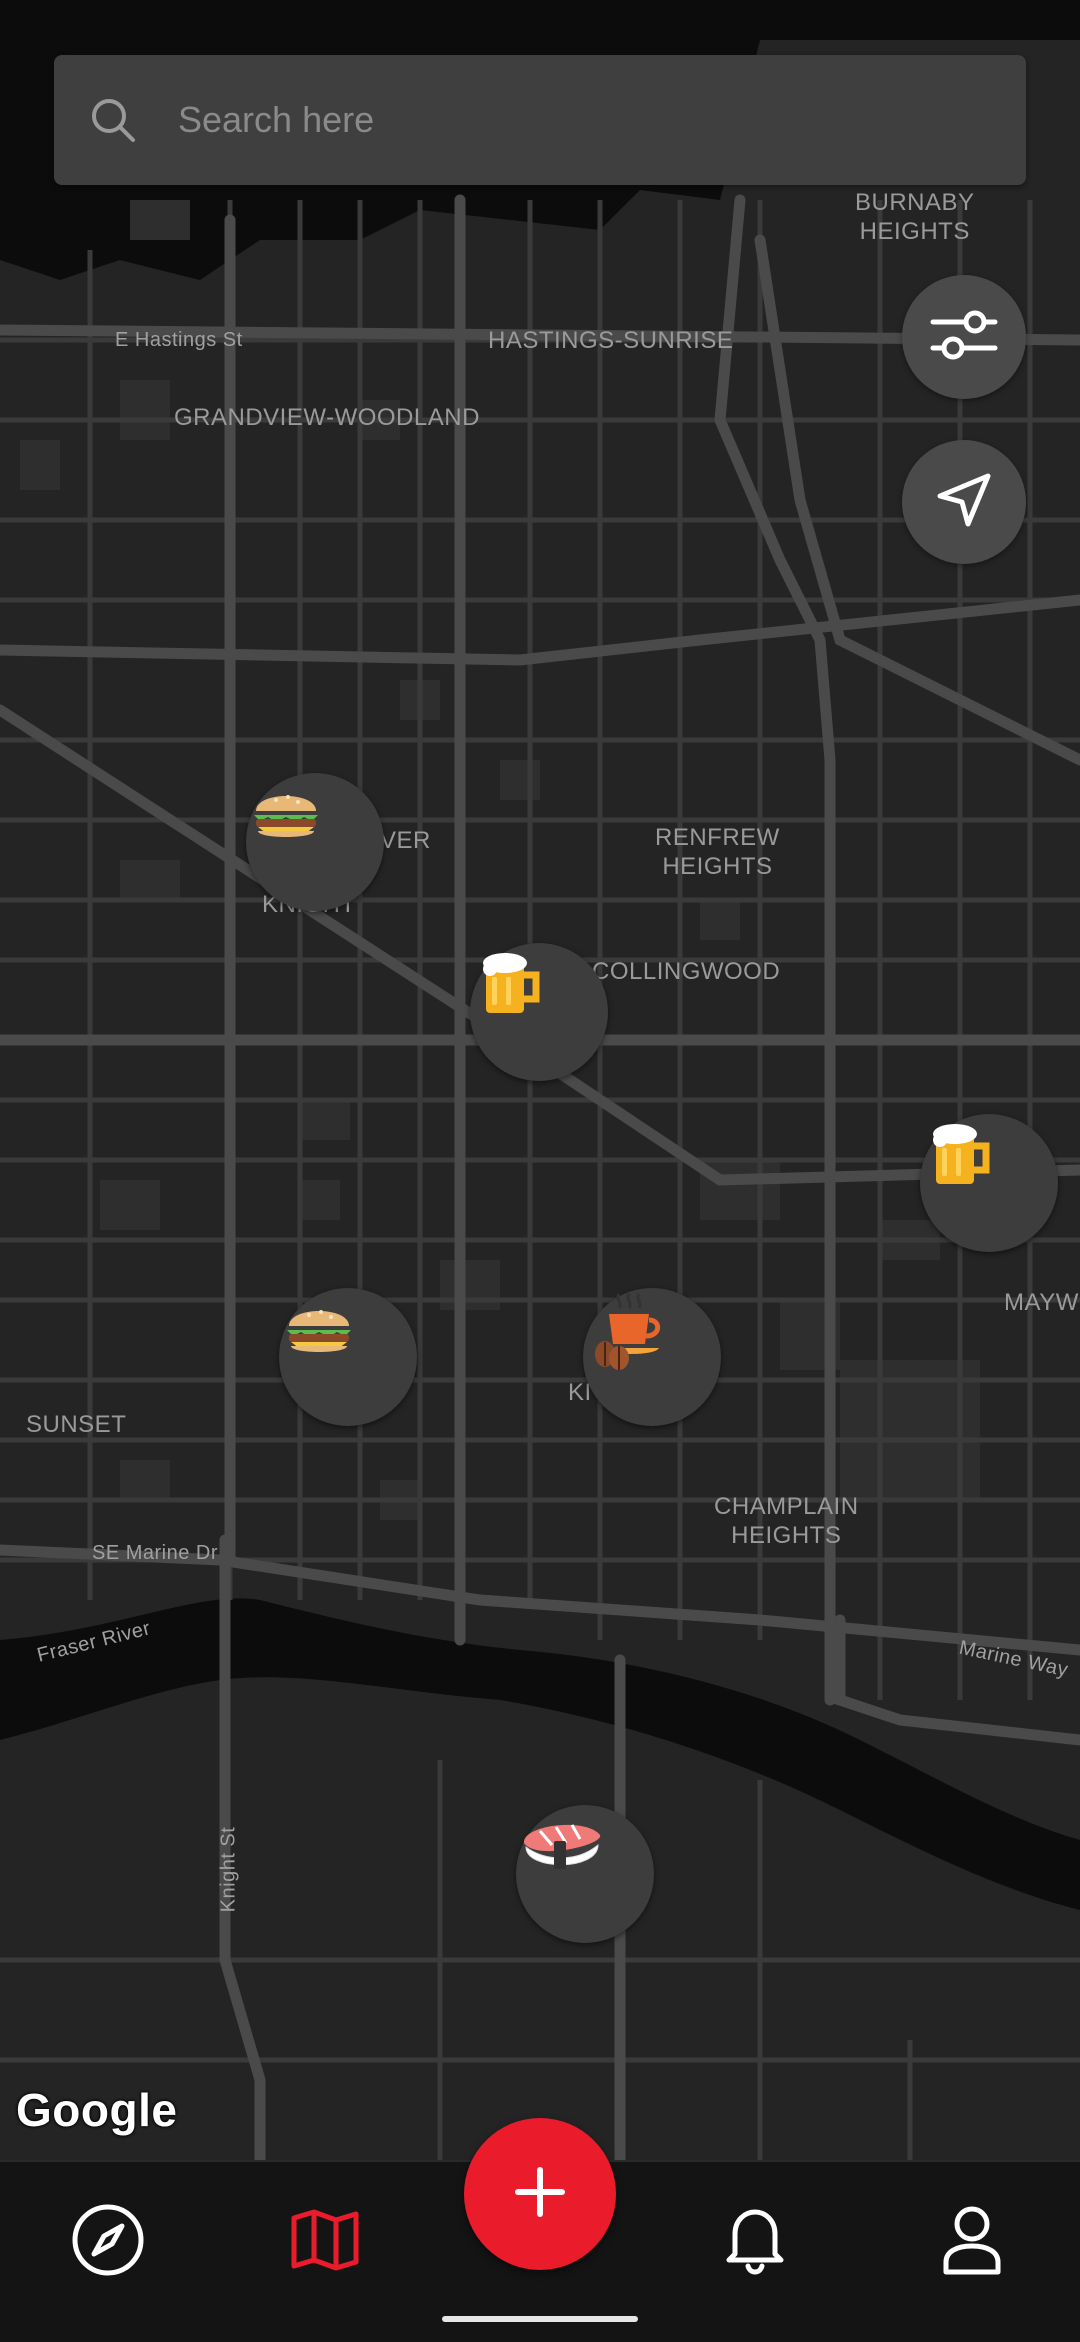  I want to click on map-label-knight-st: Knight St, so click(228, 1869).